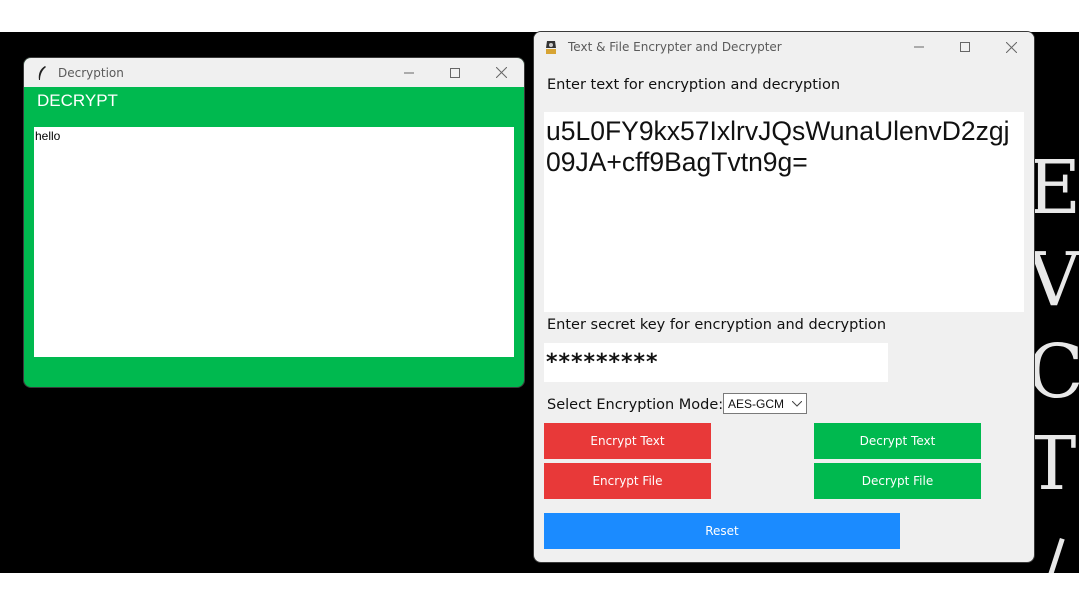  Describe the element at coordinates (716, 362) in the screenshot. I see `secret-key-field` at that location.